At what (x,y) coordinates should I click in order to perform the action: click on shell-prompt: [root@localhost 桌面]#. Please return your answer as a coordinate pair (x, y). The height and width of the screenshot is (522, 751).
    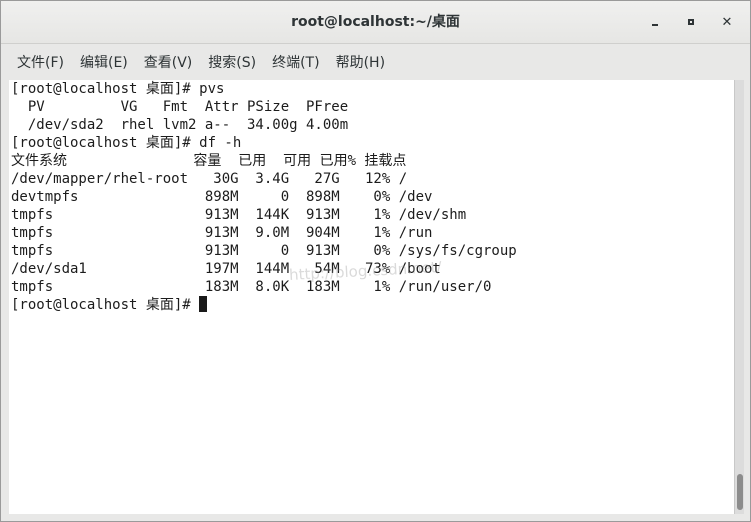
    Looking at the image, I should click on (105, 305).